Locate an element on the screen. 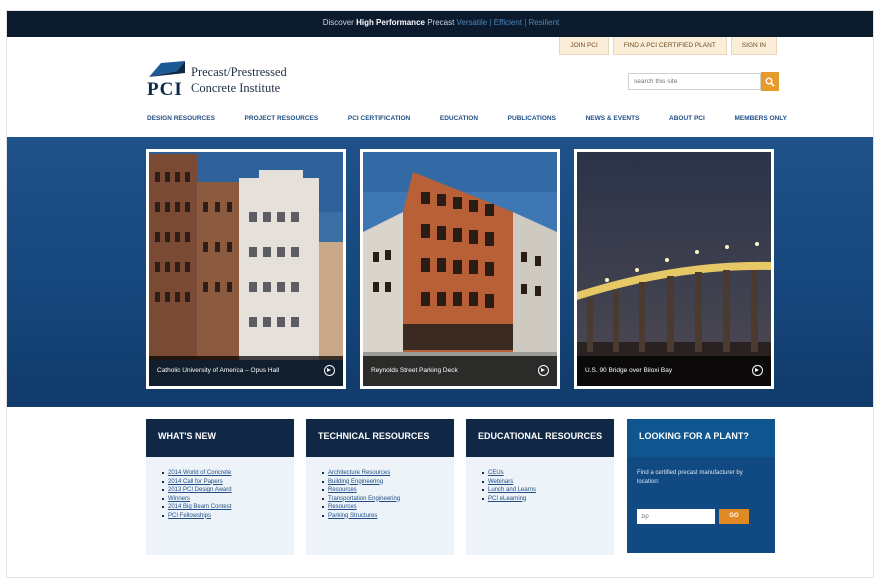 This screenshot has width=880, height=582. list-item: 2013 PCI Design Award is located at coordinates (228, 490).